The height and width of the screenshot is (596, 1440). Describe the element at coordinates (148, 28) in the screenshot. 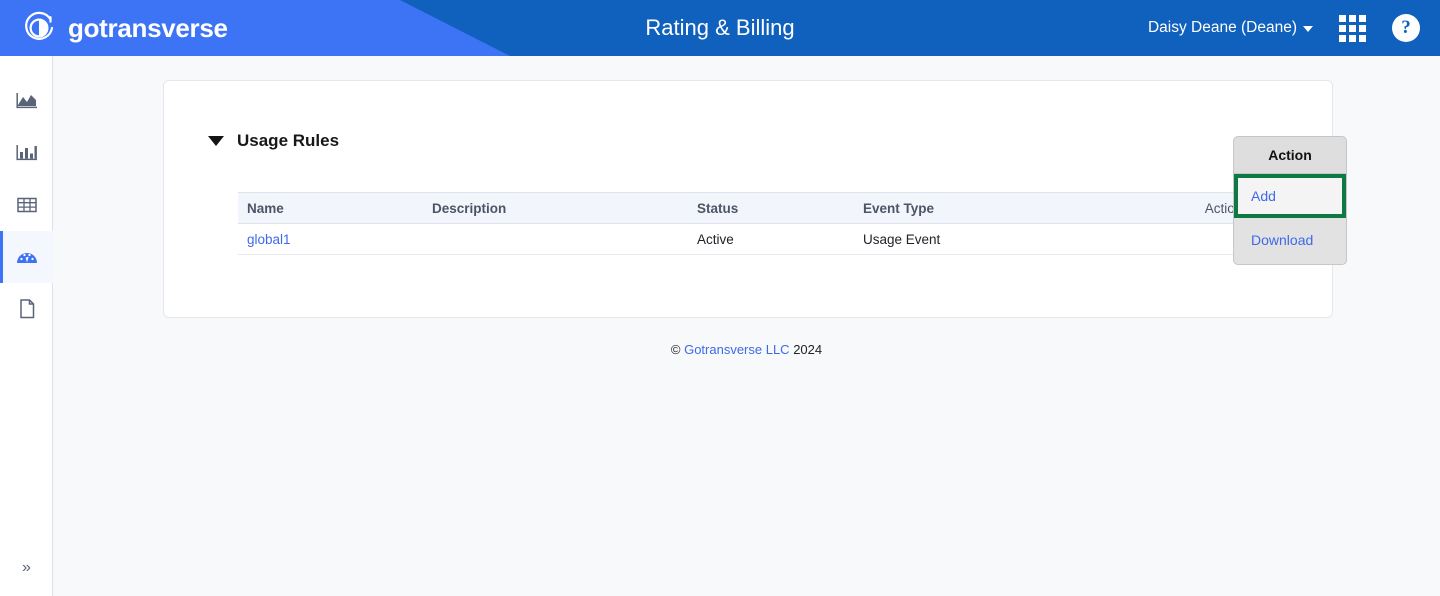

I see `brand-name: gotransverse` at that location.